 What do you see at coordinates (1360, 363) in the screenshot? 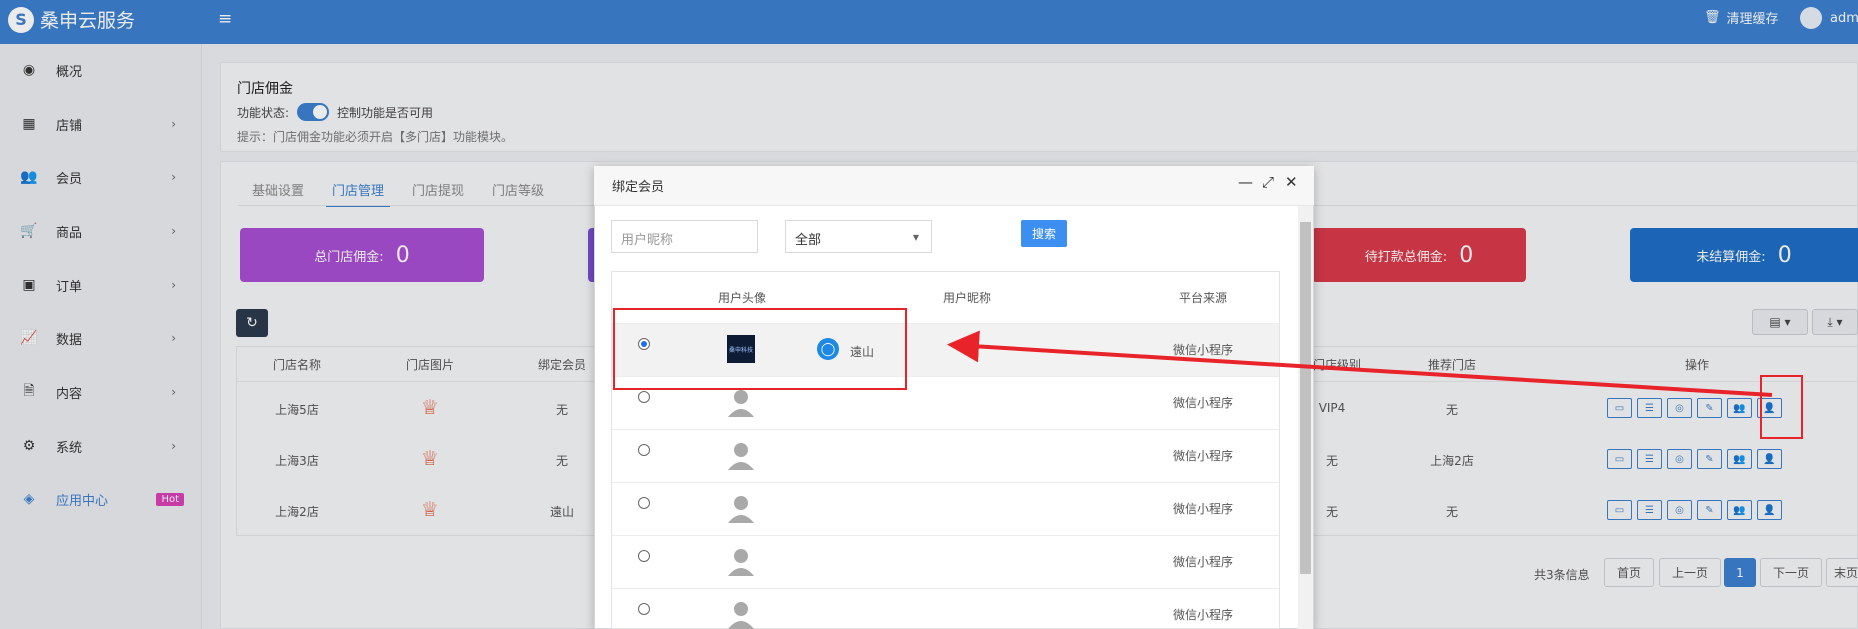
I see `annotation-arrow` at bounding box center [1360, 363].